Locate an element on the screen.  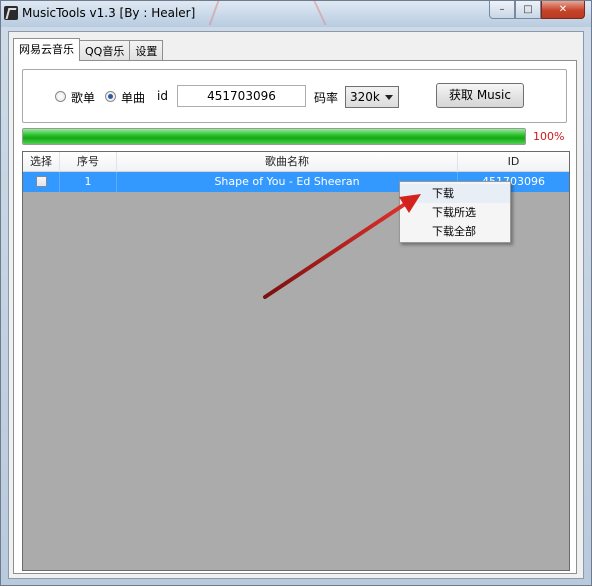
tab-settings: 设置 is located at coordinates (146, 50).